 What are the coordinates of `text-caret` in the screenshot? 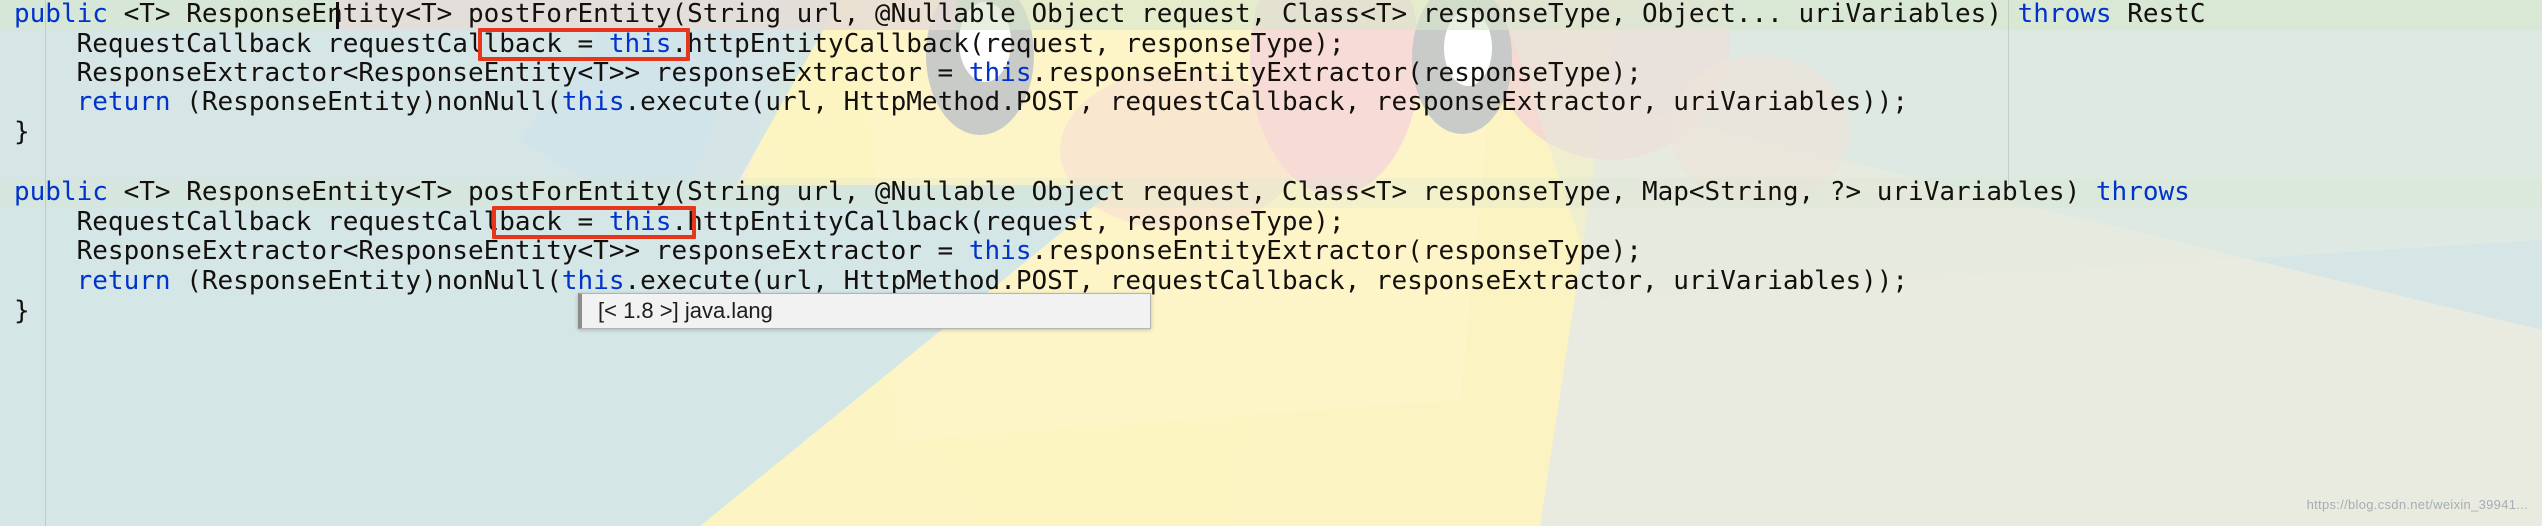 It's located at (337, 15).